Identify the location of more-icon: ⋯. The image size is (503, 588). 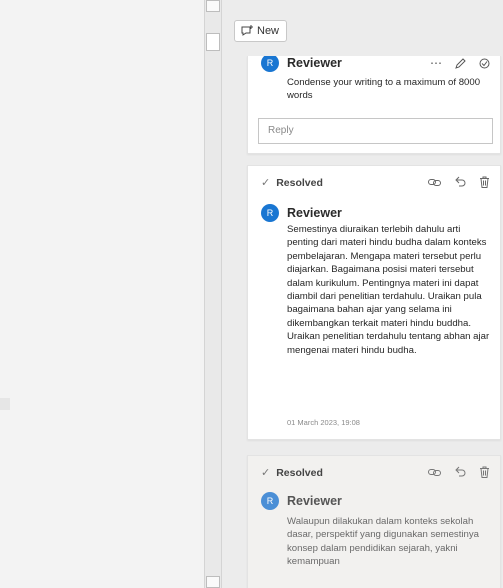
(436, 63).